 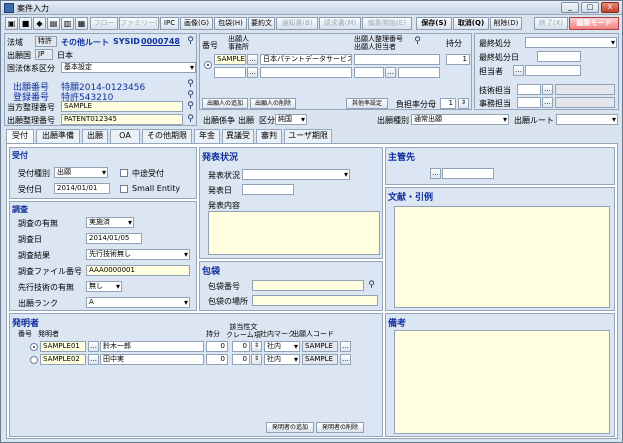 I want to click on applicant-code-field: SAMPLE, so click(x=230, y=59).